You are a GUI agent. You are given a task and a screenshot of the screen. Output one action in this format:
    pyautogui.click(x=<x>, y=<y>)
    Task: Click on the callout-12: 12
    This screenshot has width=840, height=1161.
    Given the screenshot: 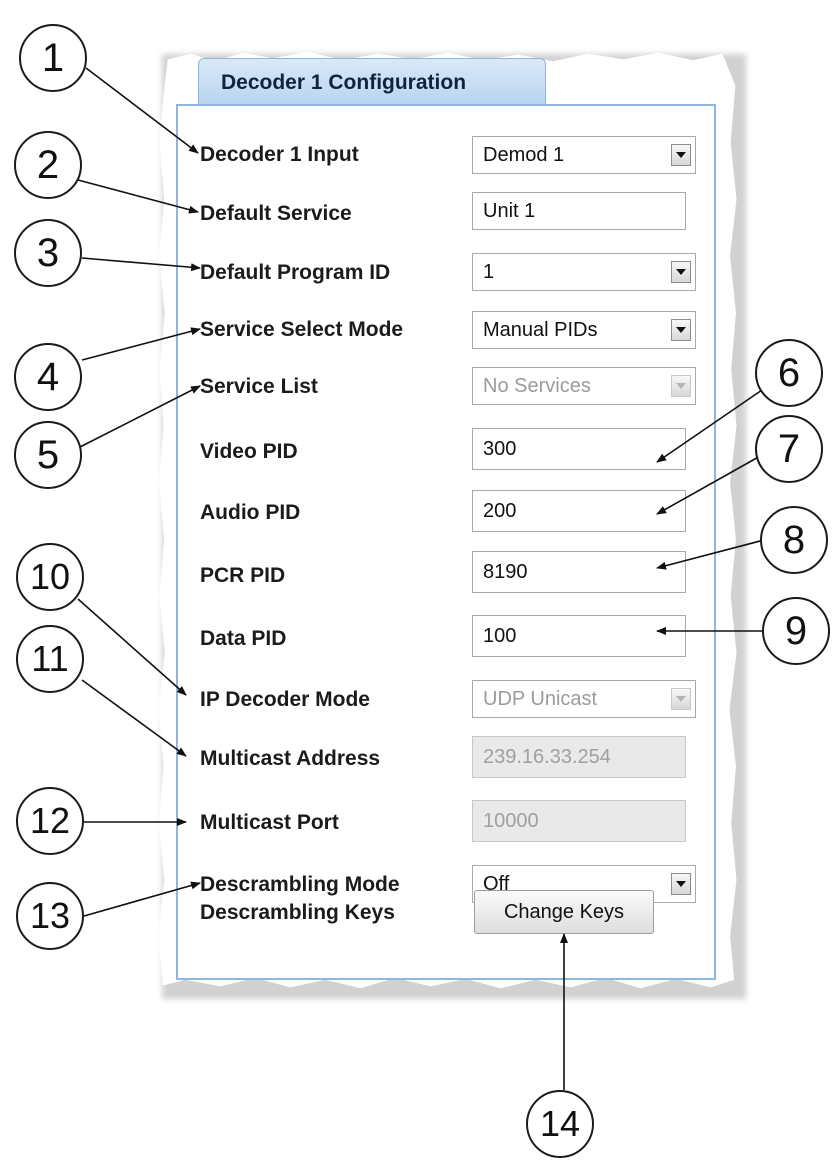 What is the action you would take?
    pyautogui.click(x=50, y=821)
    